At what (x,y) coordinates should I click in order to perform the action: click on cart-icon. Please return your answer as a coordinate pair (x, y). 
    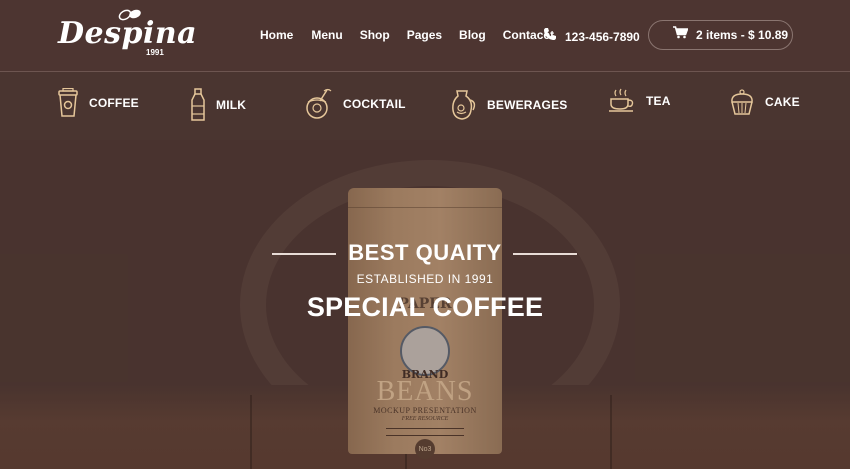
    Looking at the image, I should click on (681, 35).